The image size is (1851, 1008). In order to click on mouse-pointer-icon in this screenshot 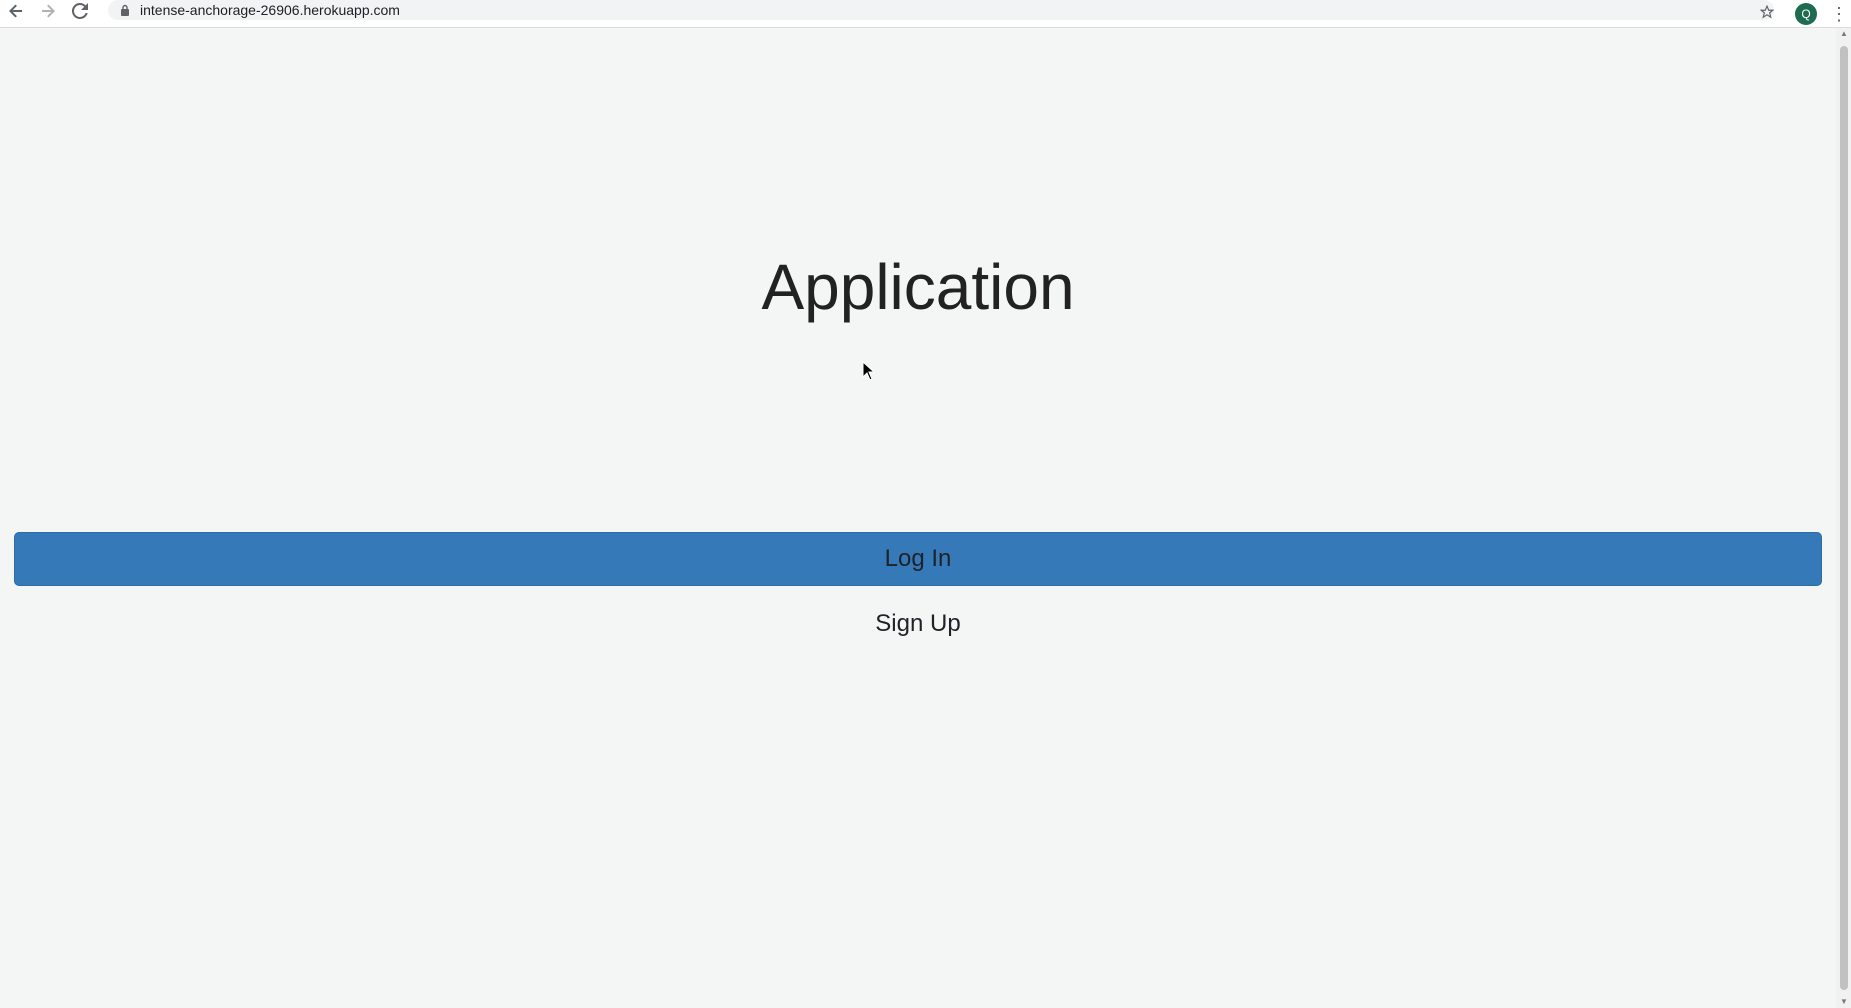, I will do `click(869, 370)`.